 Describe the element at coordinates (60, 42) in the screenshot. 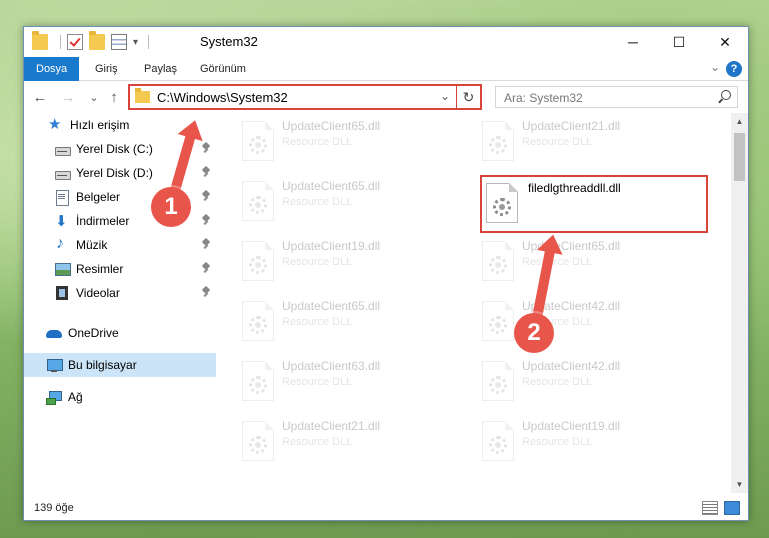

I see `toolbar-divider` at that location.